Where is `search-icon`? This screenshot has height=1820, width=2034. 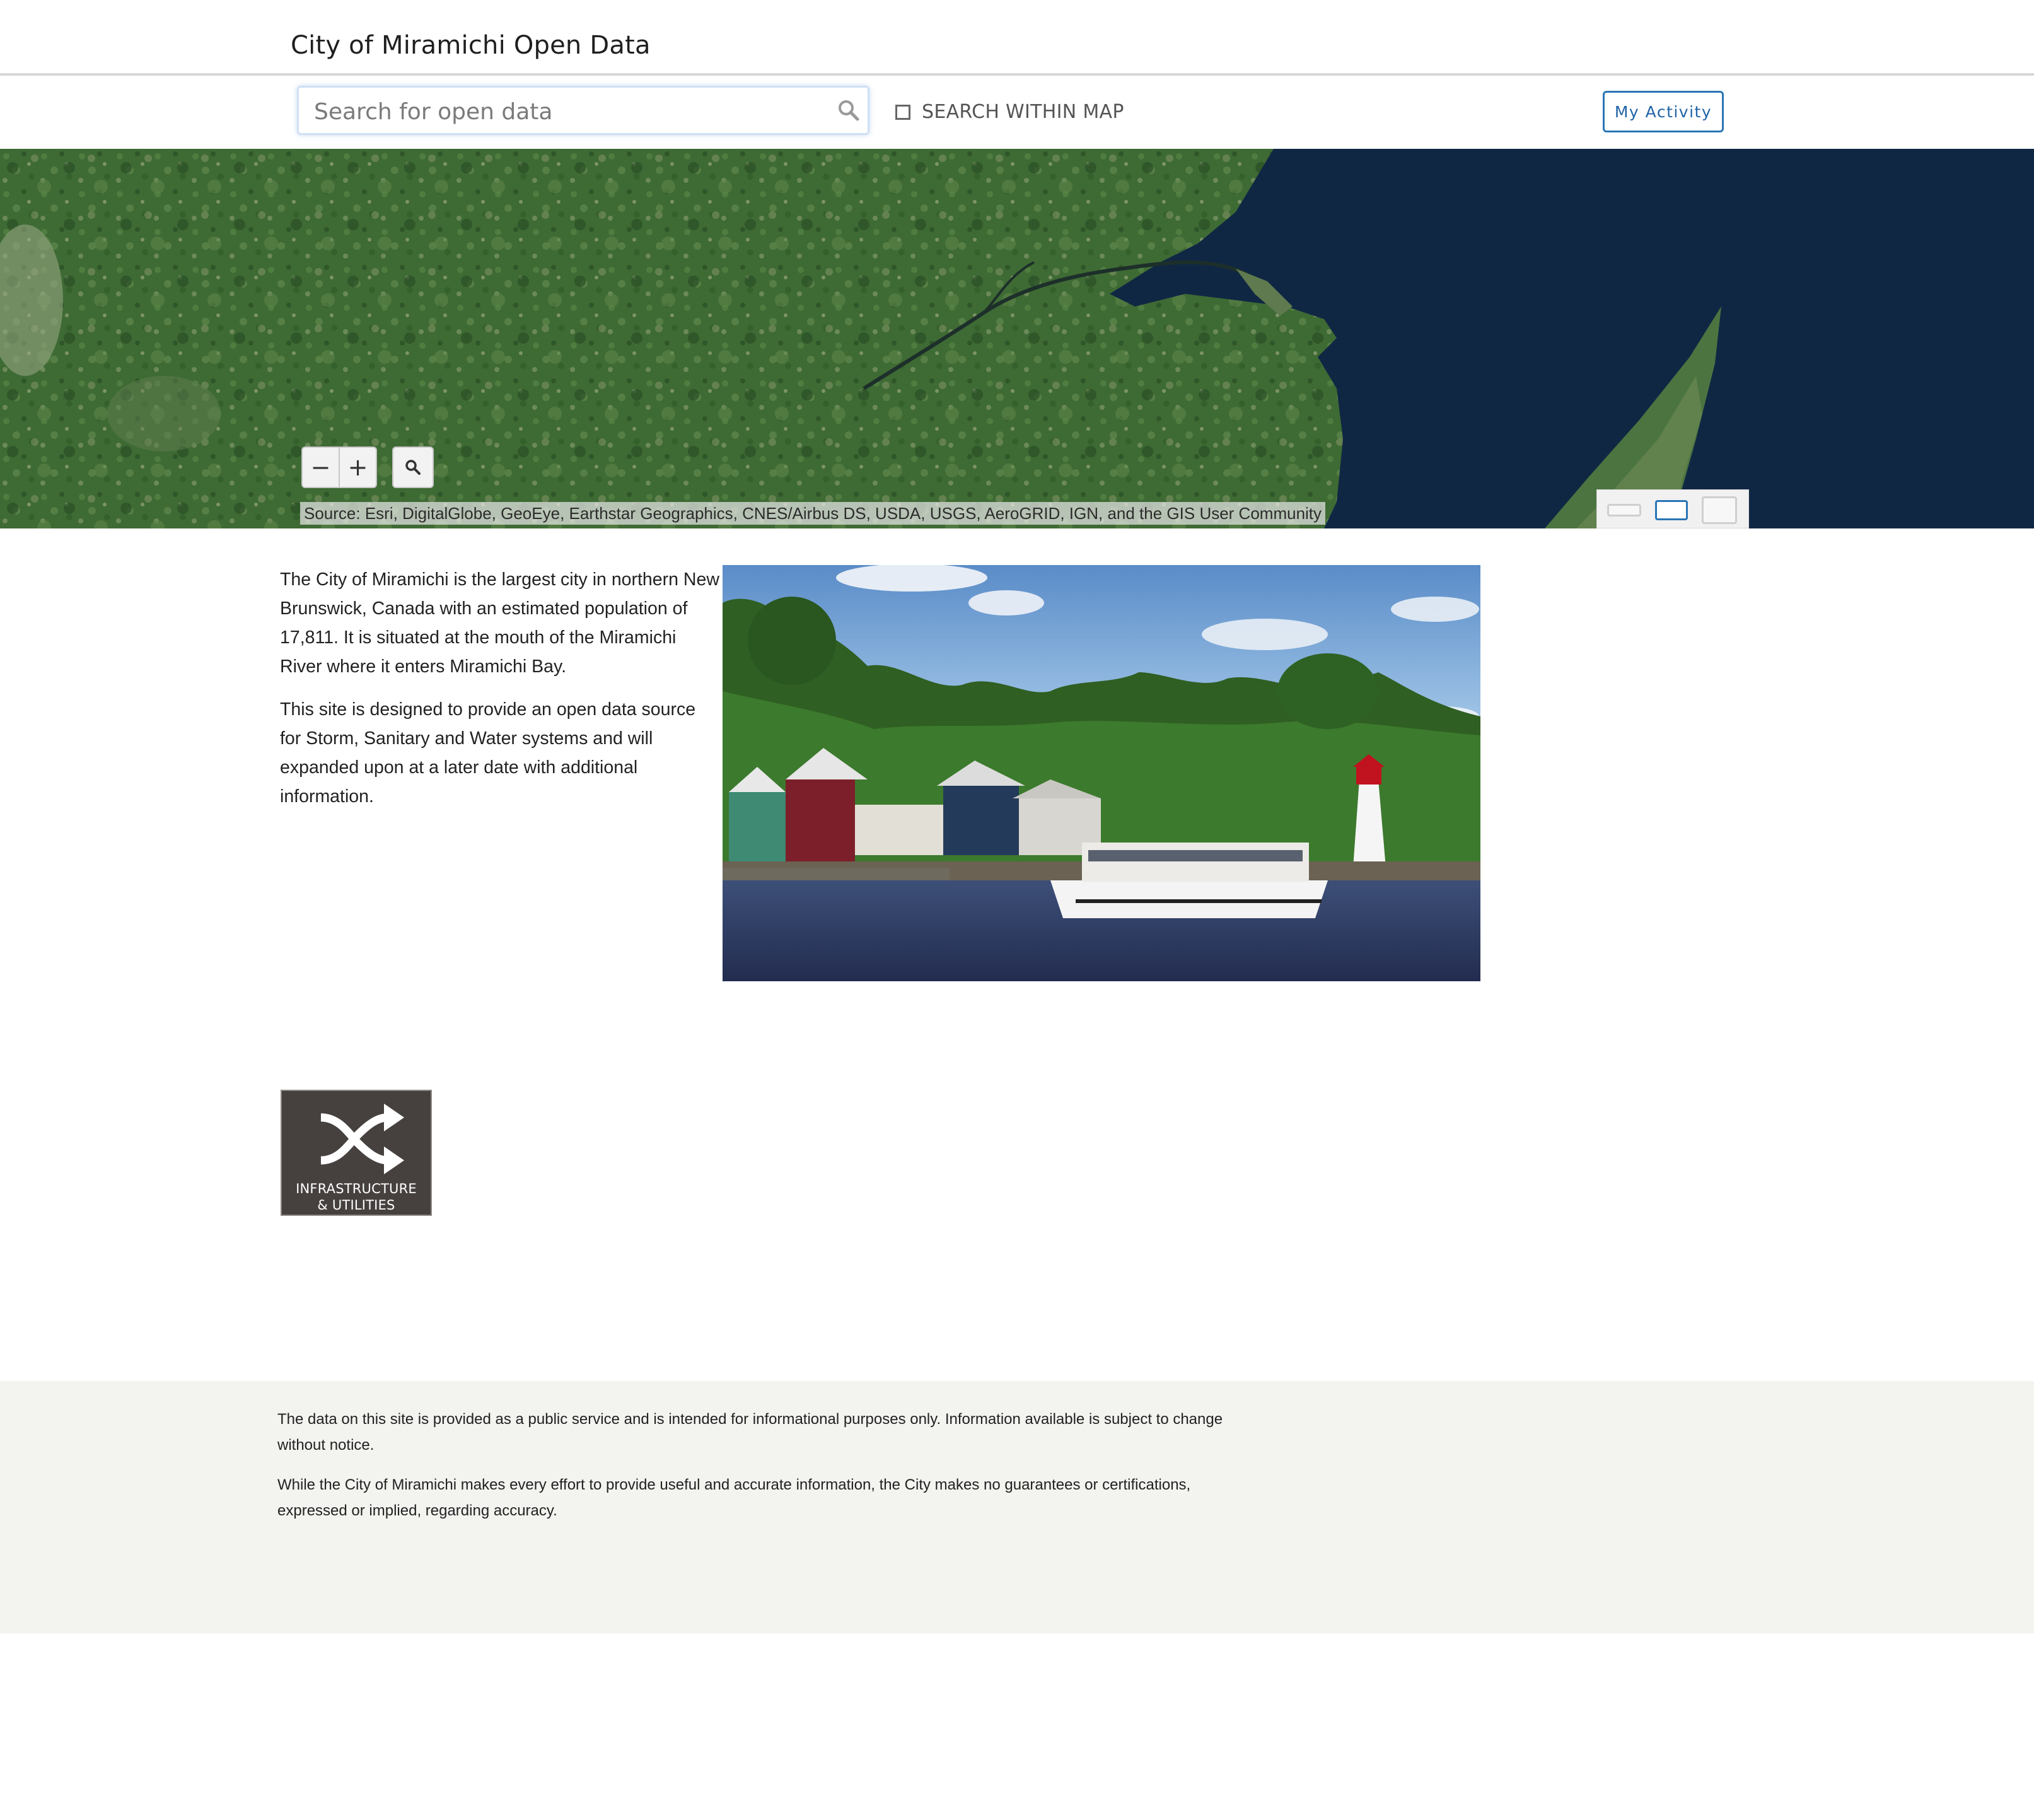
search-icon is located at coordinates (848, 110).